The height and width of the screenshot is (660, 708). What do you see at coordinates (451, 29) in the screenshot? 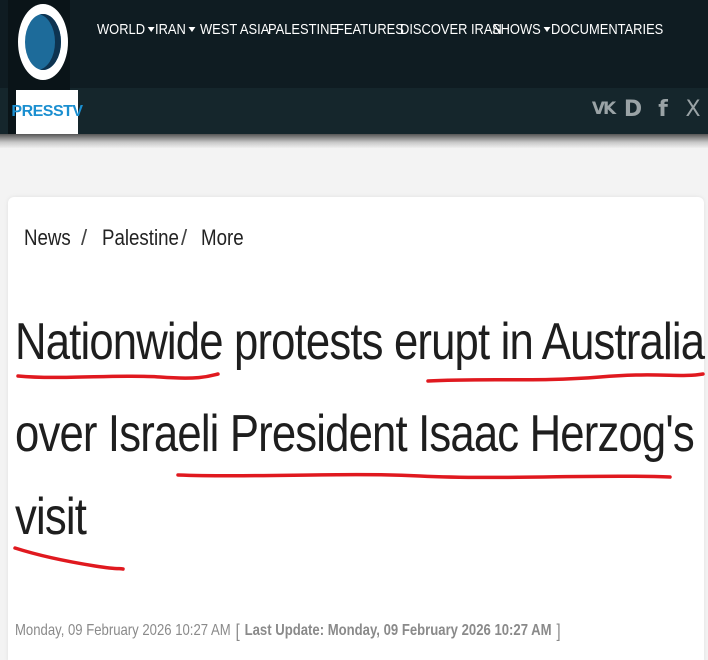
I see `nav-item-discover-iran: DISCOVER IRAN` at bounding box center [451, 29].